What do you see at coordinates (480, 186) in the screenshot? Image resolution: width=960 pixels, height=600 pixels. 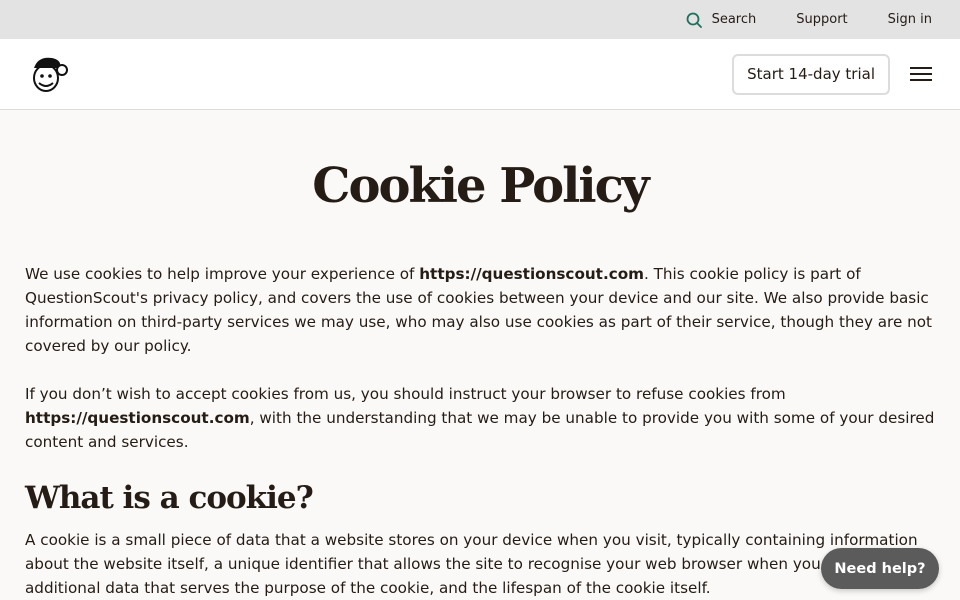 I see `page-title: Cookie Policy` at bounding box center [480, 186].